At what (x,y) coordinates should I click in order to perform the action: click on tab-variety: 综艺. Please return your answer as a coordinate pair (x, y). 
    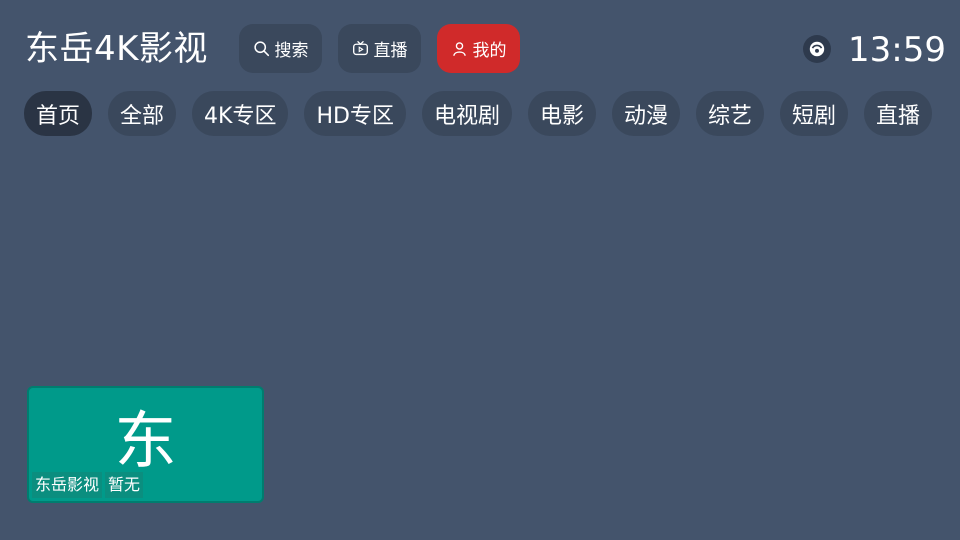
    Looking at the image, I should click on (730, 113).